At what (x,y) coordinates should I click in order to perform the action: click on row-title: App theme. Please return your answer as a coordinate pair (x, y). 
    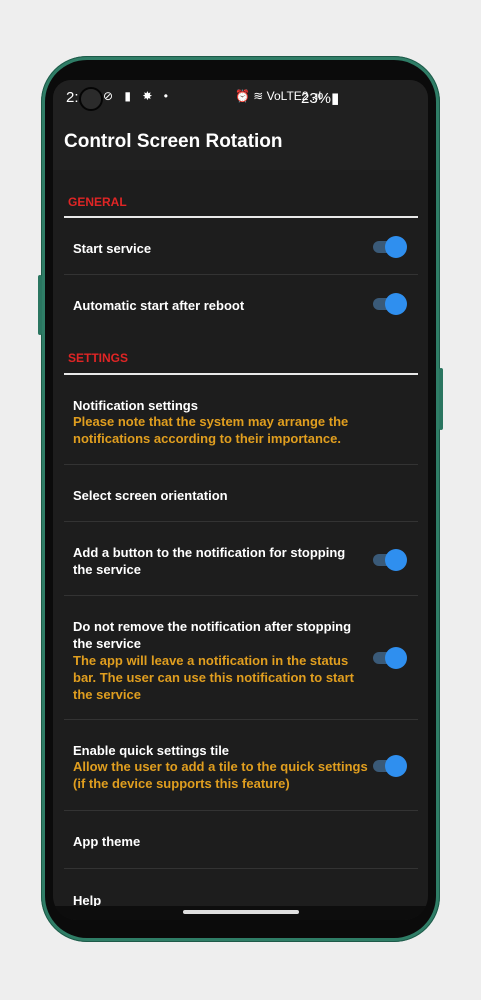
    Looking at the image, I should click on (107, 841).